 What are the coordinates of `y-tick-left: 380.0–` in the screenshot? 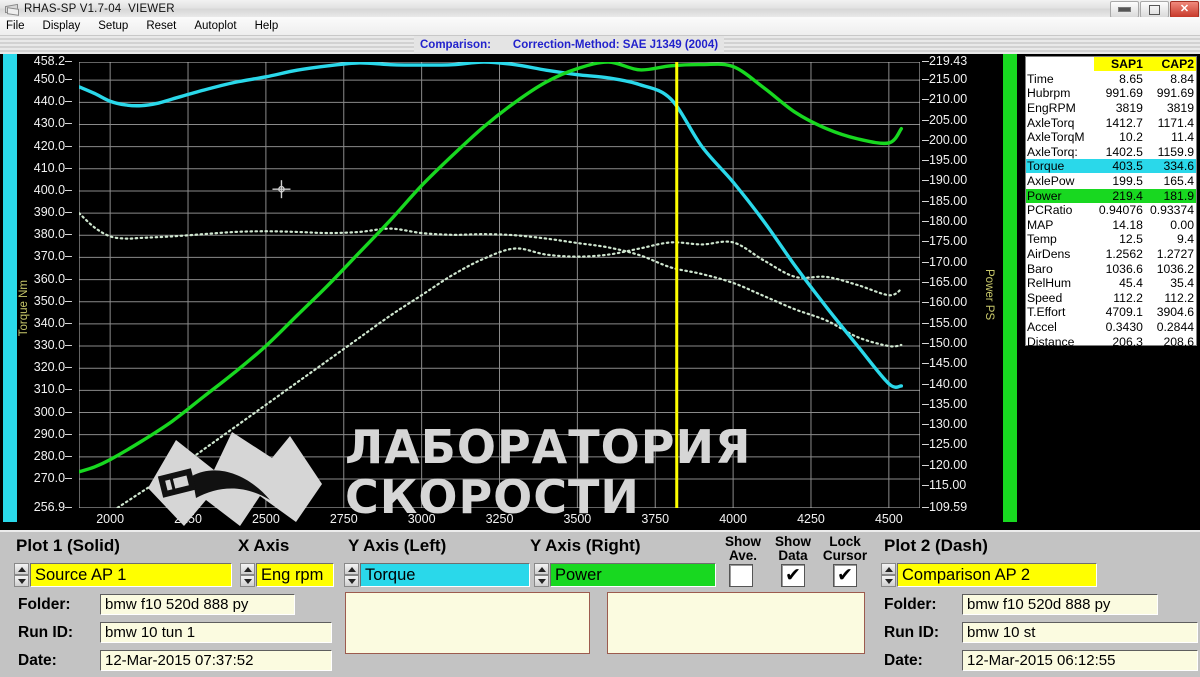 It's located at (52, 234).